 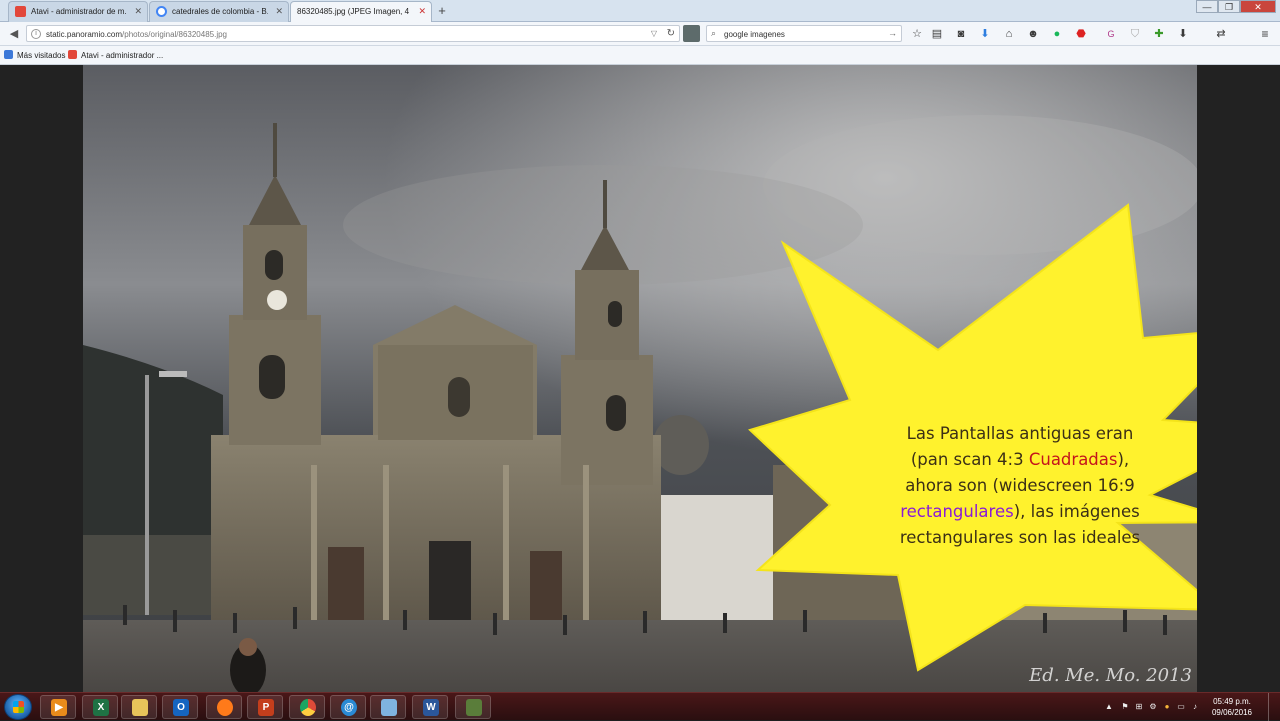 What do you see at coordinates (14, 34) in the screenshot?
I see `back-arrow-icon: ◀` at bounding box center [14, 34].